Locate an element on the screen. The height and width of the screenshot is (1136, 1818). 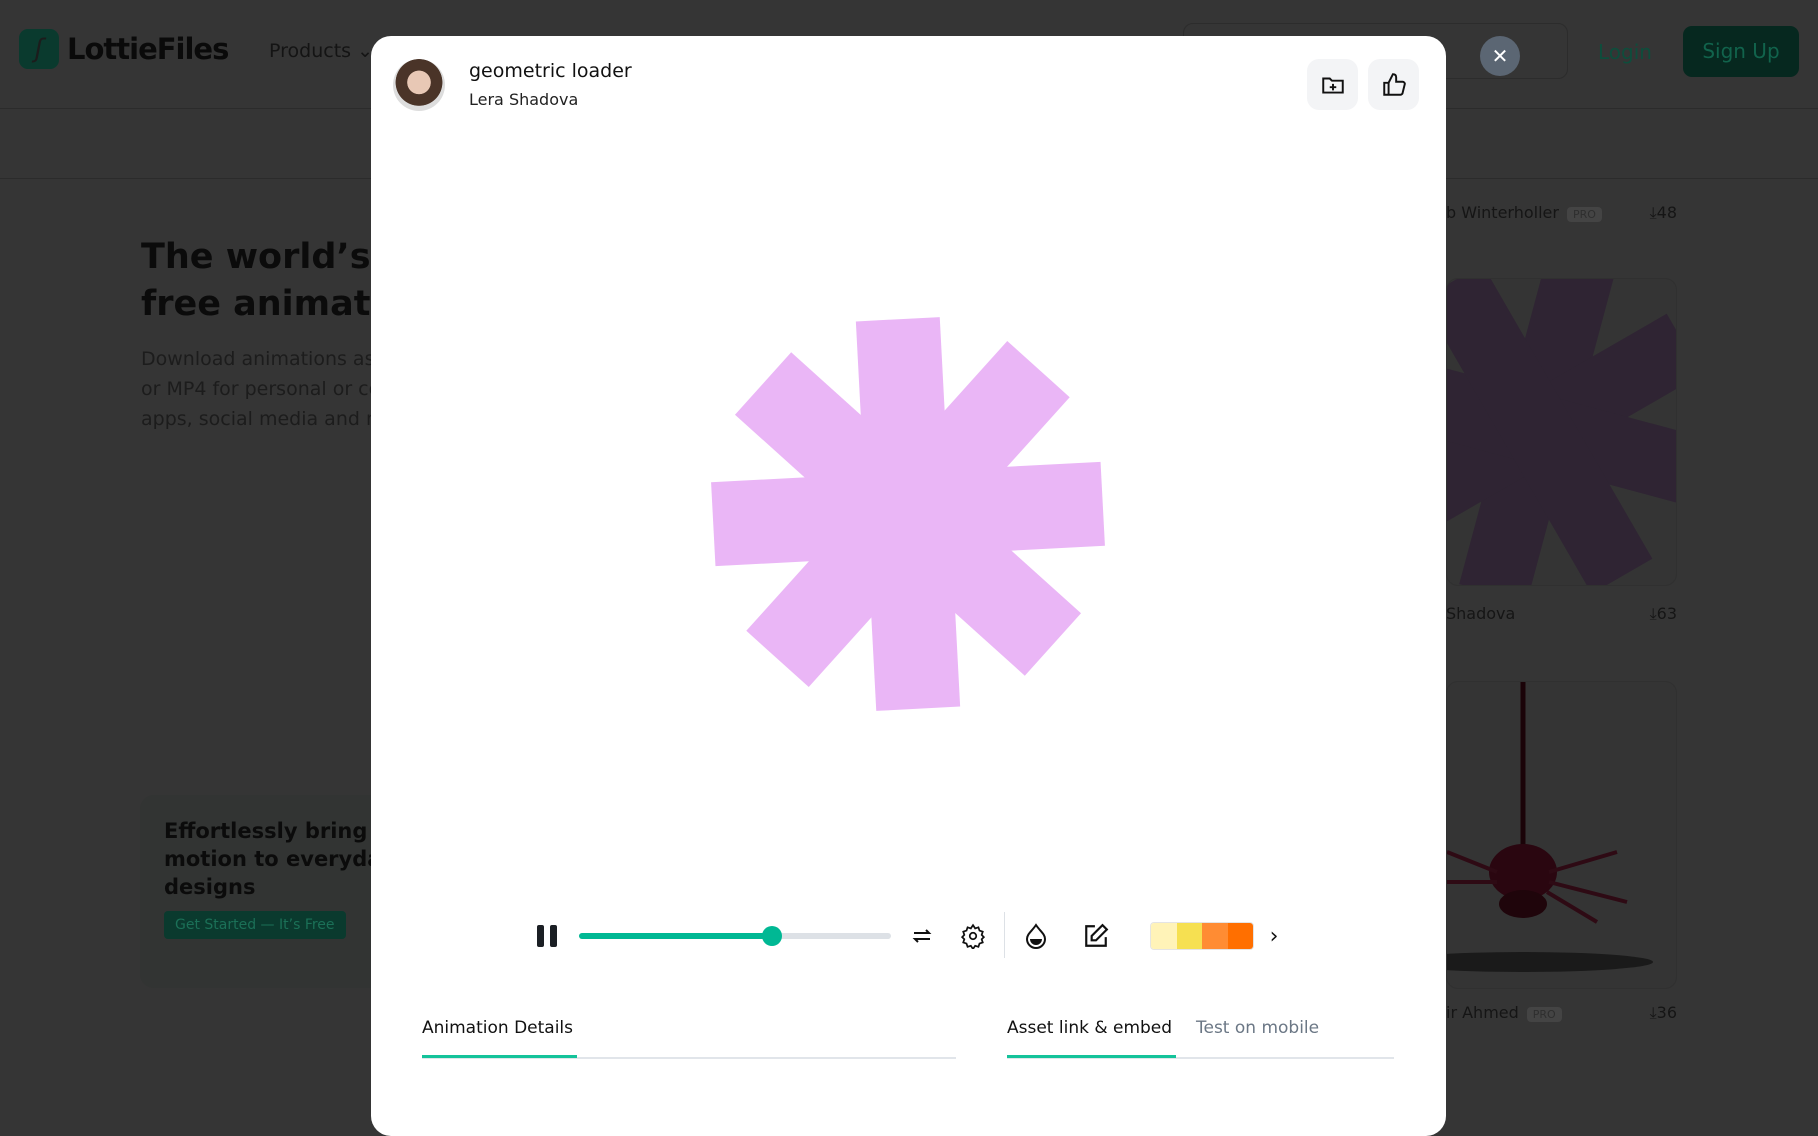
edit-icon is located at coordinates (1097, 935).